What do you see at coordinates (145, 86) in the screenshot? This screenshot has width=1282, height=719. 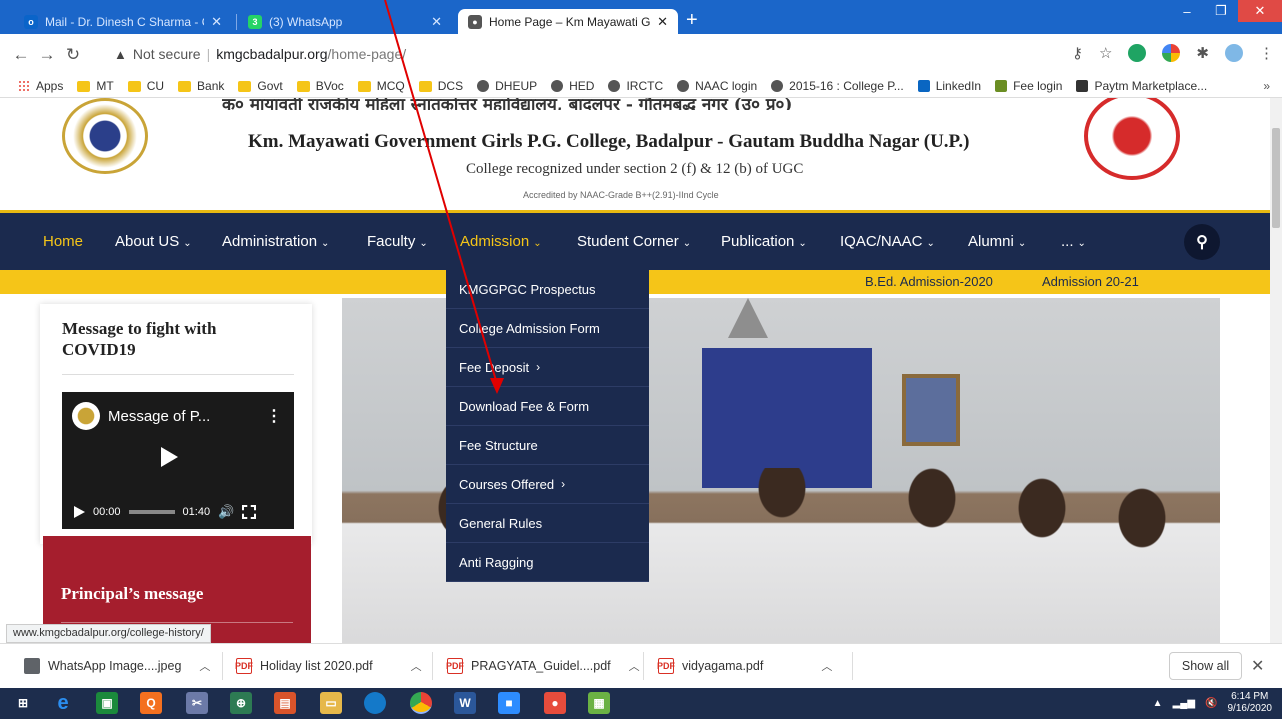 I see `bookmark-item: CU` at bounding box center [145, 86].